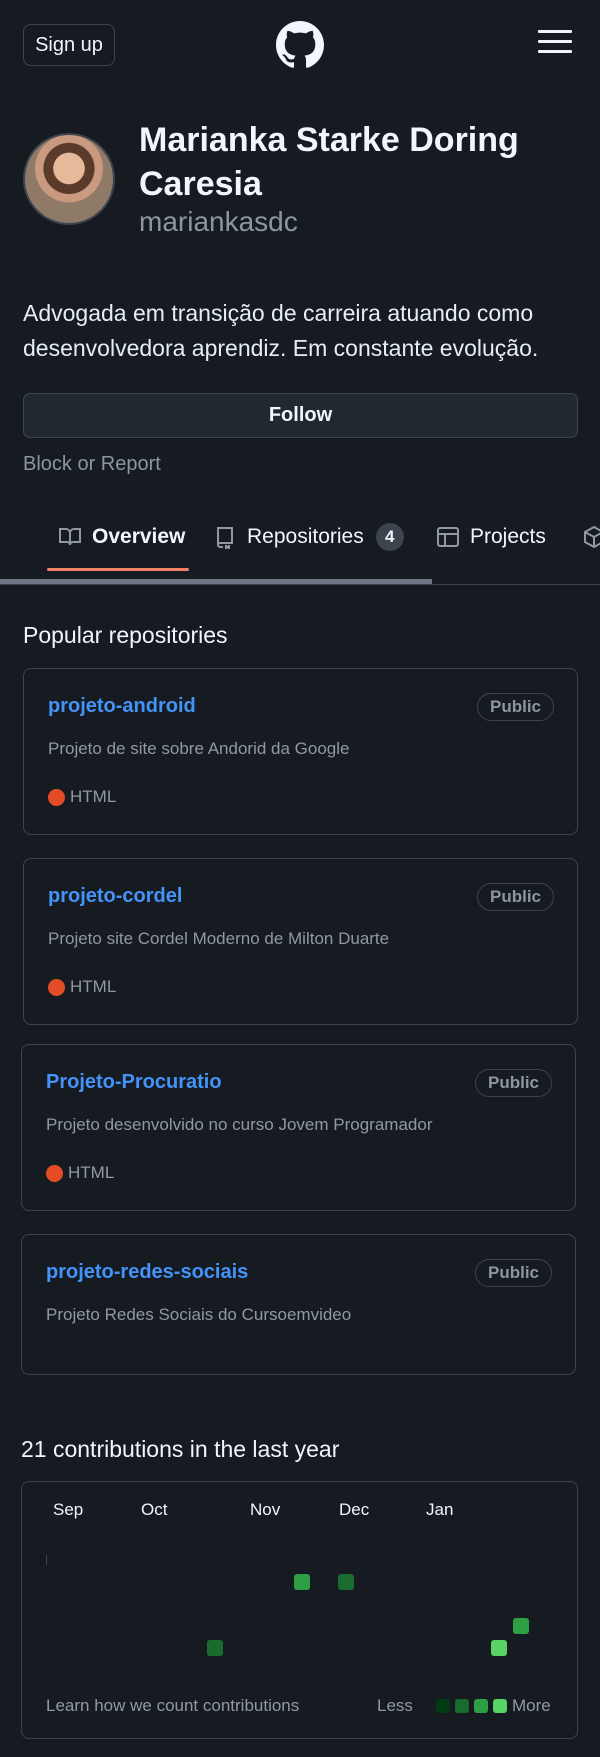  I want to click on legend-more-label: More, so click(531, 1705).